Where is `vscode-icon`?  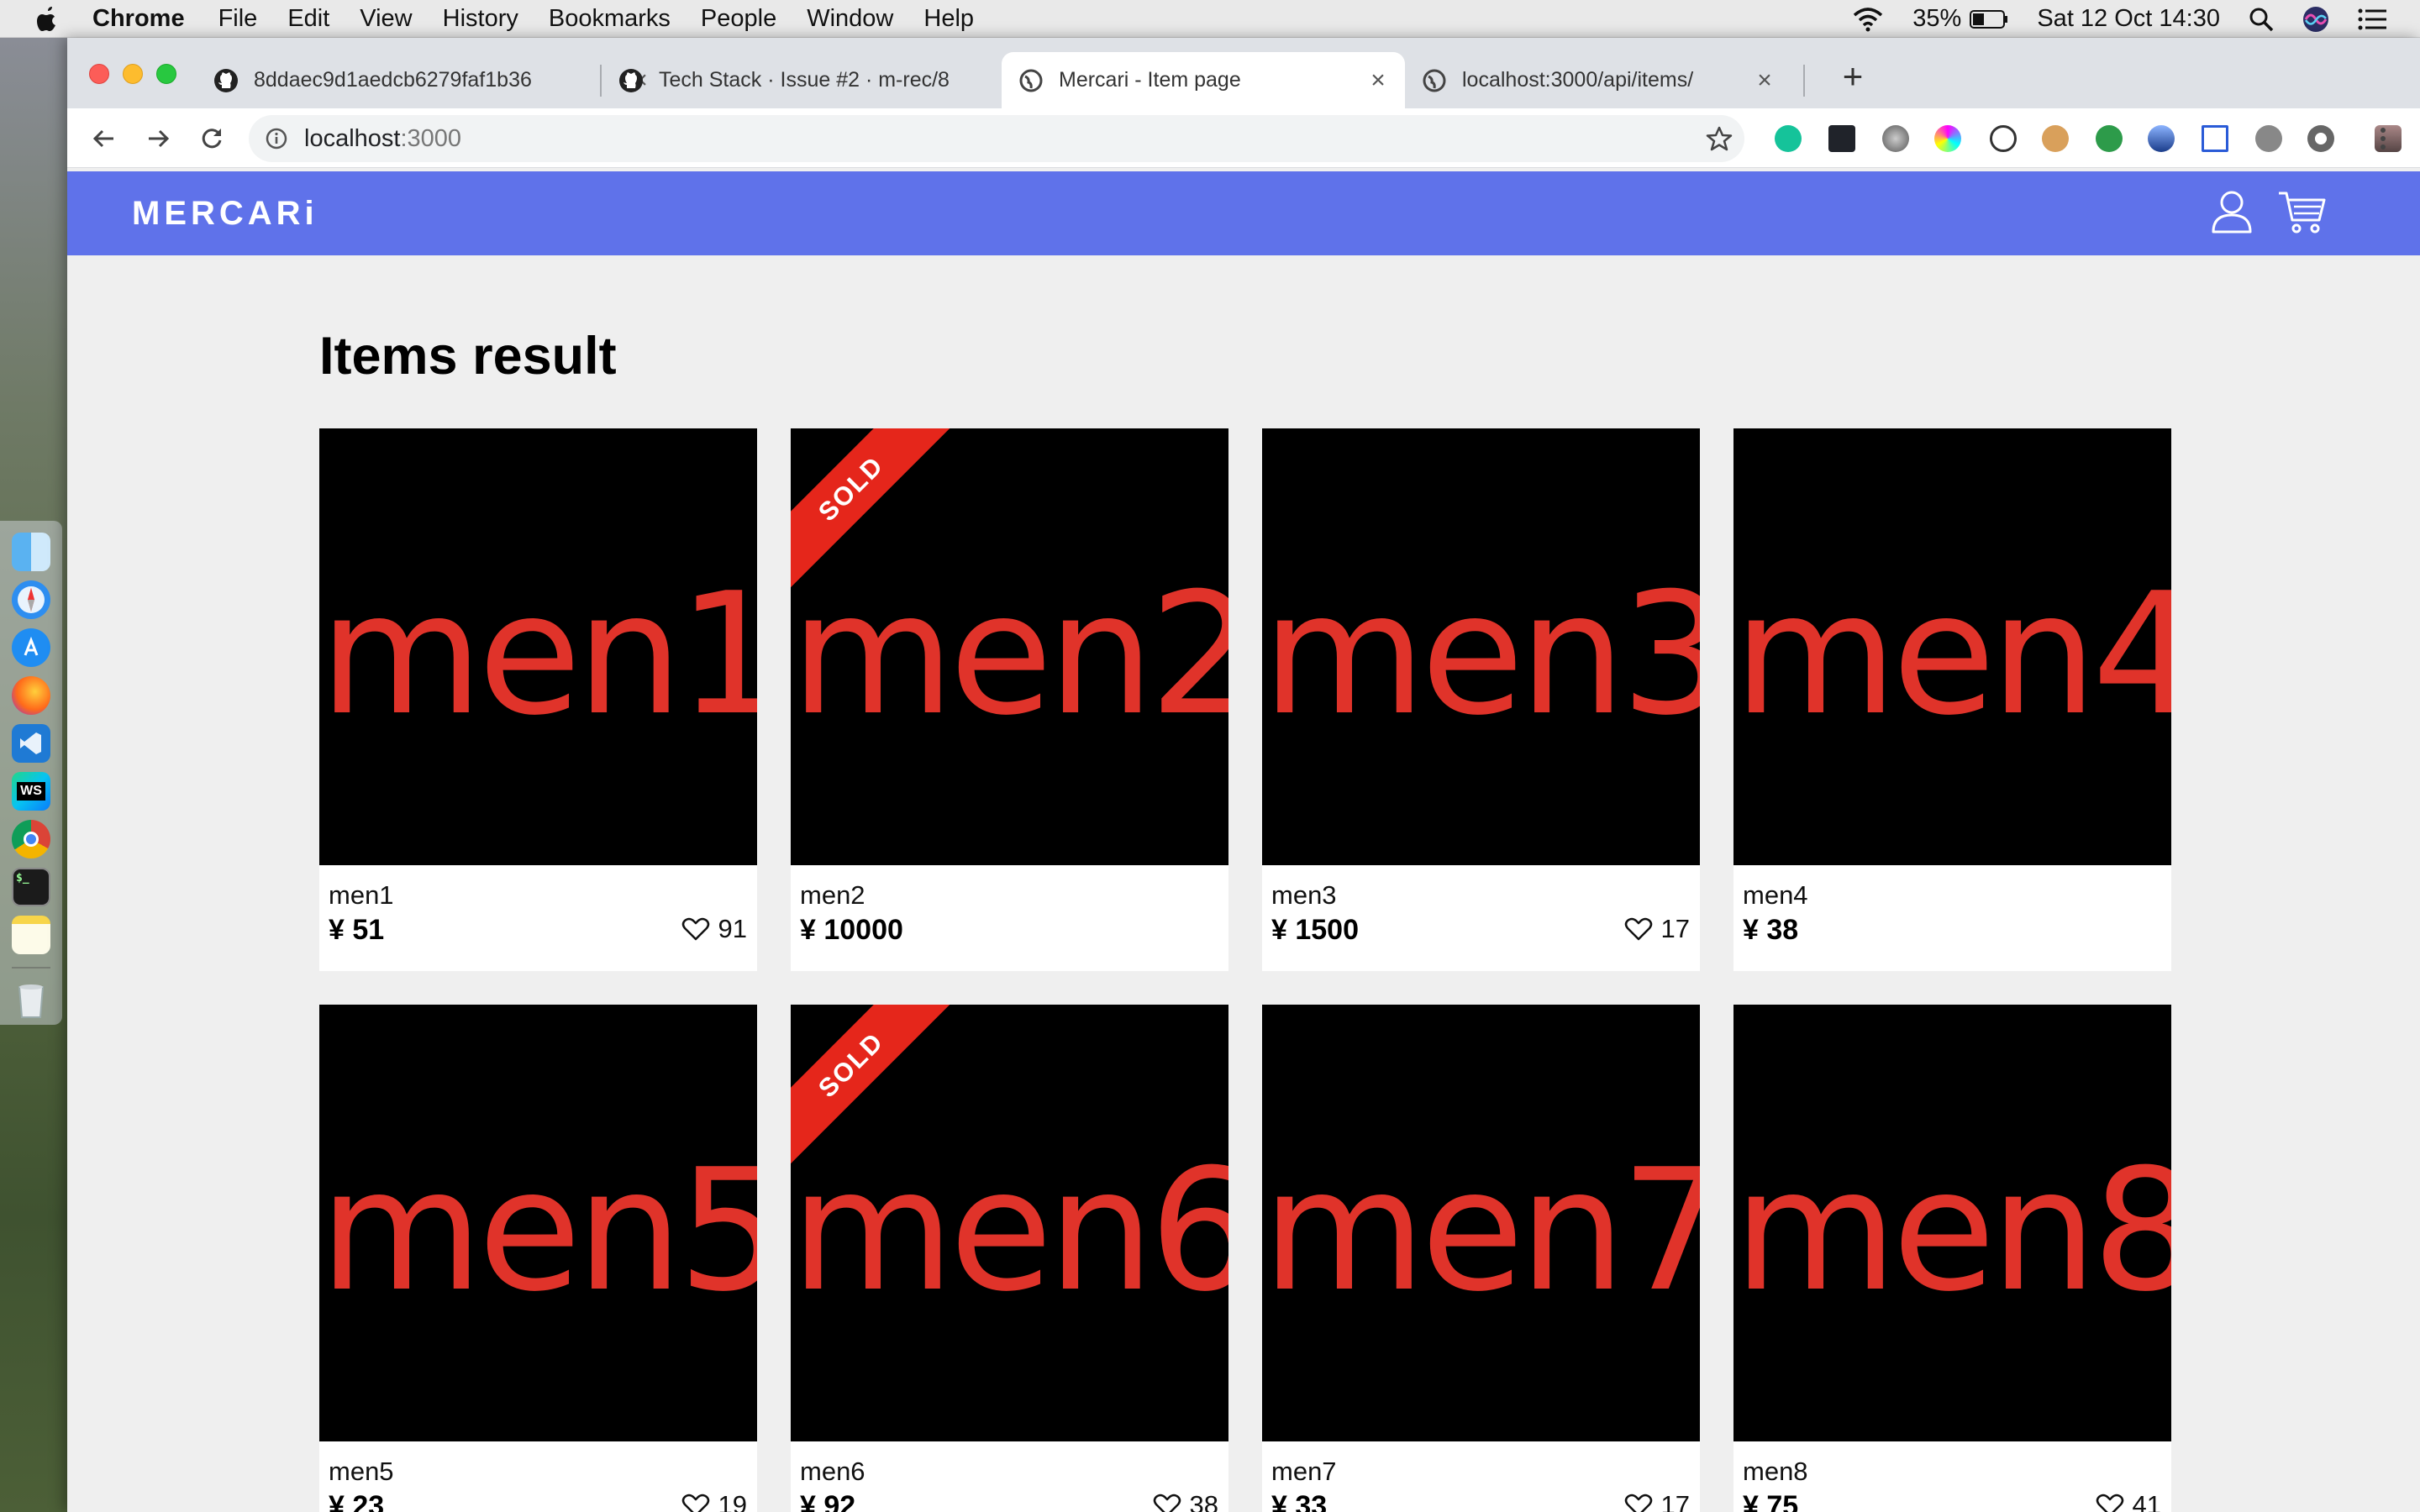 vscode-icon is located at coordinates (31, 743).